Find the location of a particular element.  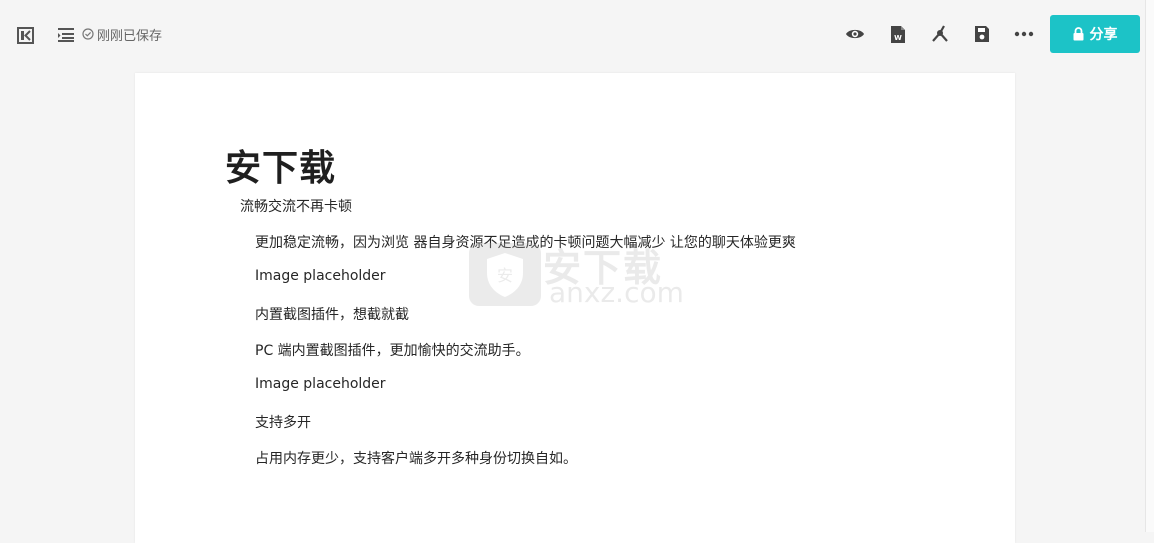

mindmap-button is located at coordinates (940, 34).